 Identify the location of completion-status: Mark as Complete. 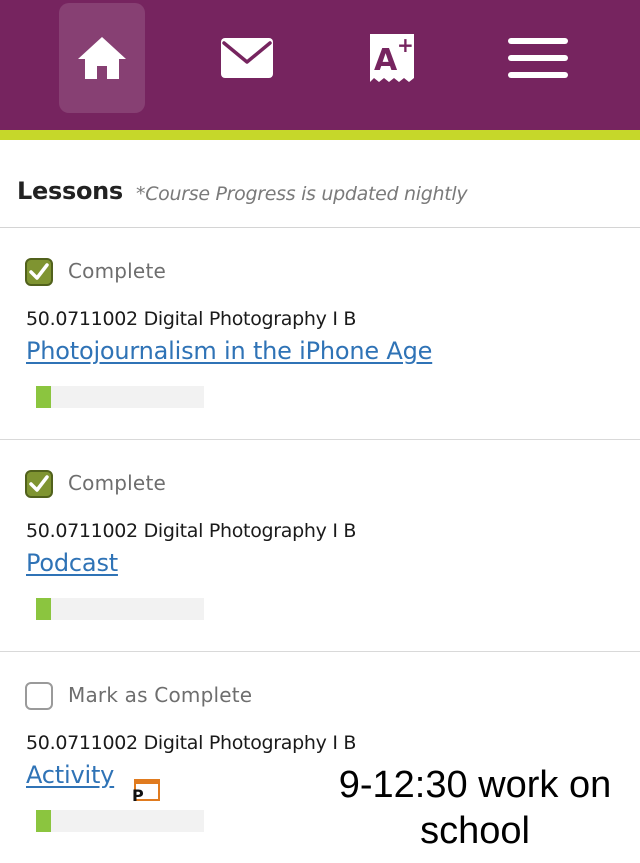
(160, 695).